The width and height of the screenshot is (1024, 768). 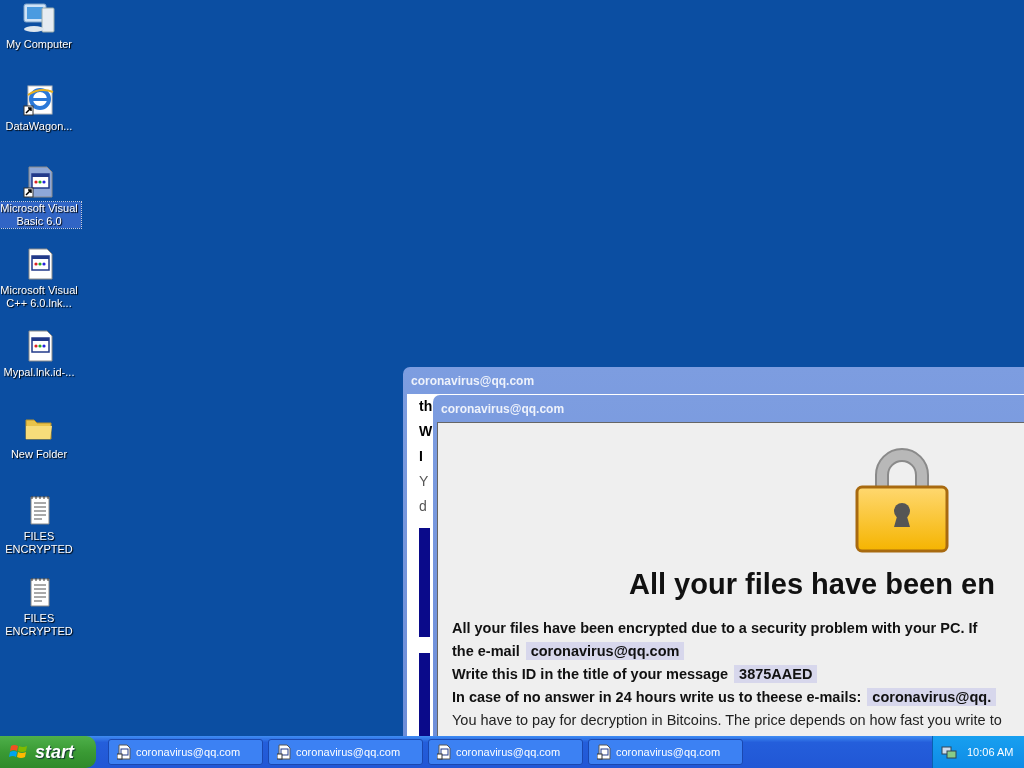 What do you see at coordinates (590, 674) in the screenshot?
I see `ransom-message: Write this ID in the title of your message` at bounding box center [590, 674].